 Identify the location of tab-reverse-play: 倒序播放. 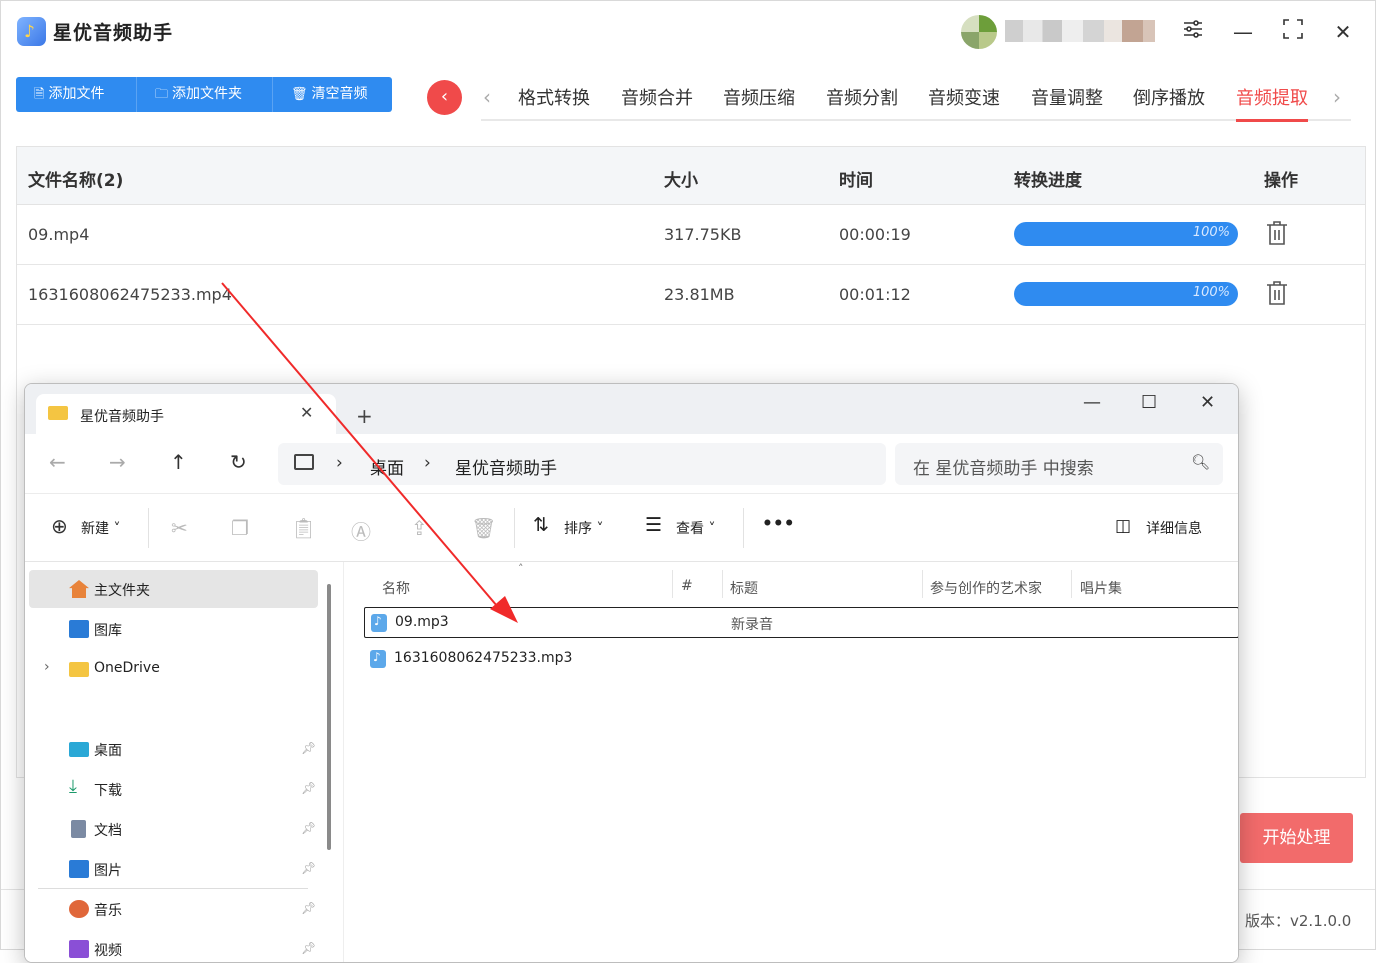
(1169, 101).